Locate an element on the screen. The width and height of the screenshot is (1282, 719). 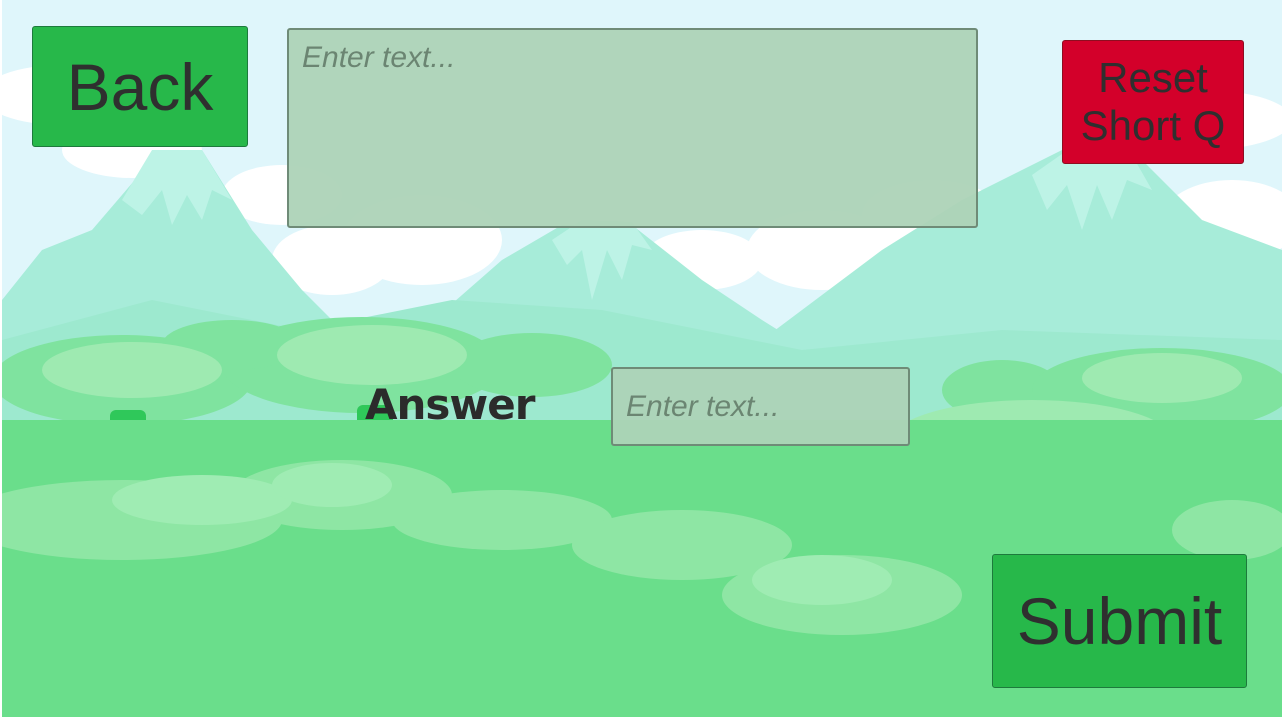
answer-label: Answer is located at coordinates (450, 404).